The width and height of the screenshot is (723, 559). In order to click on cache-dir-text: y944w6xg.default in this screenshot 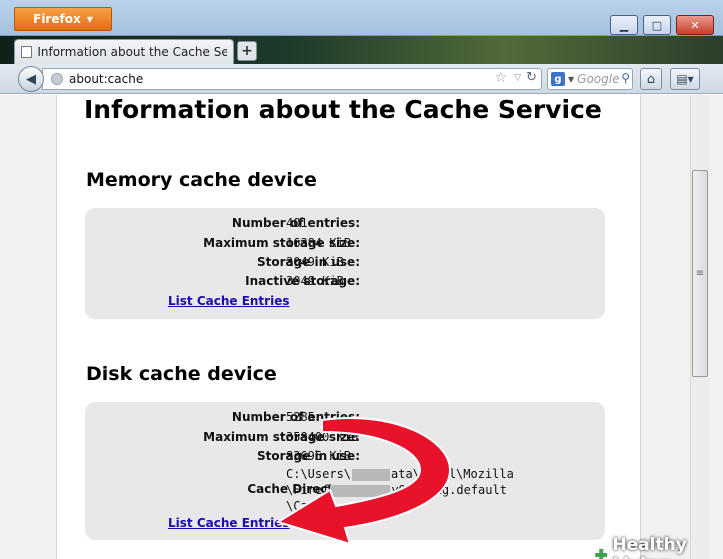, I will do `click(449, 490)`.